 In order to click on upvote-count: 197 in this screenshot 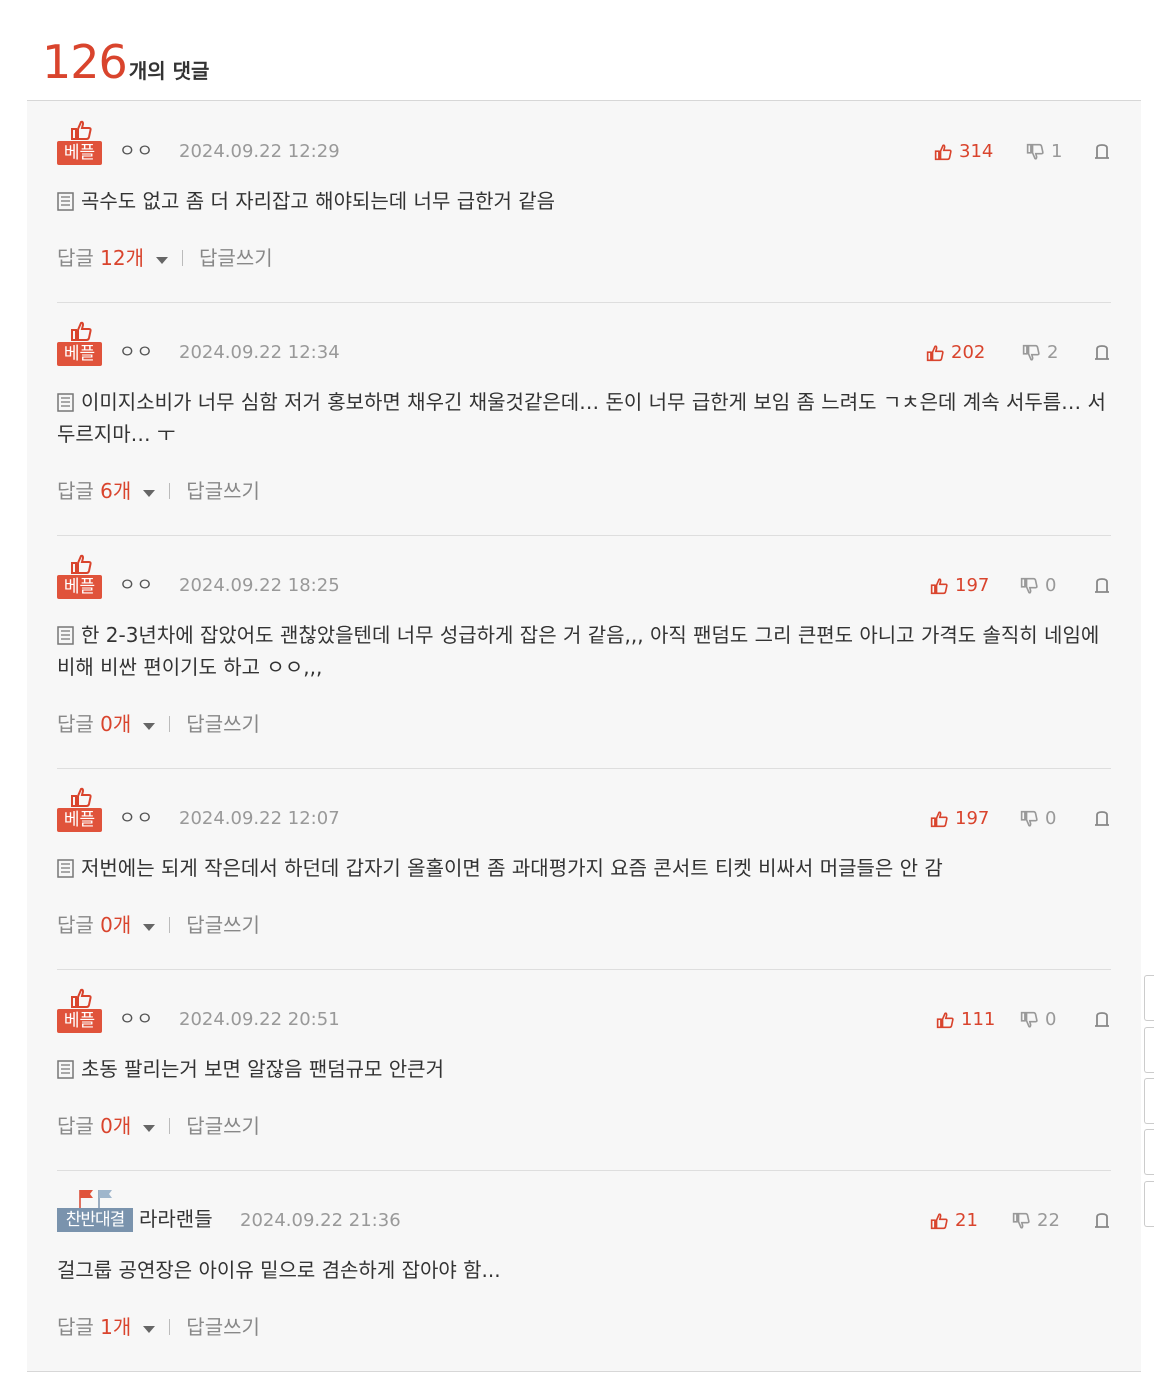, I will do `click(972, 585)`.